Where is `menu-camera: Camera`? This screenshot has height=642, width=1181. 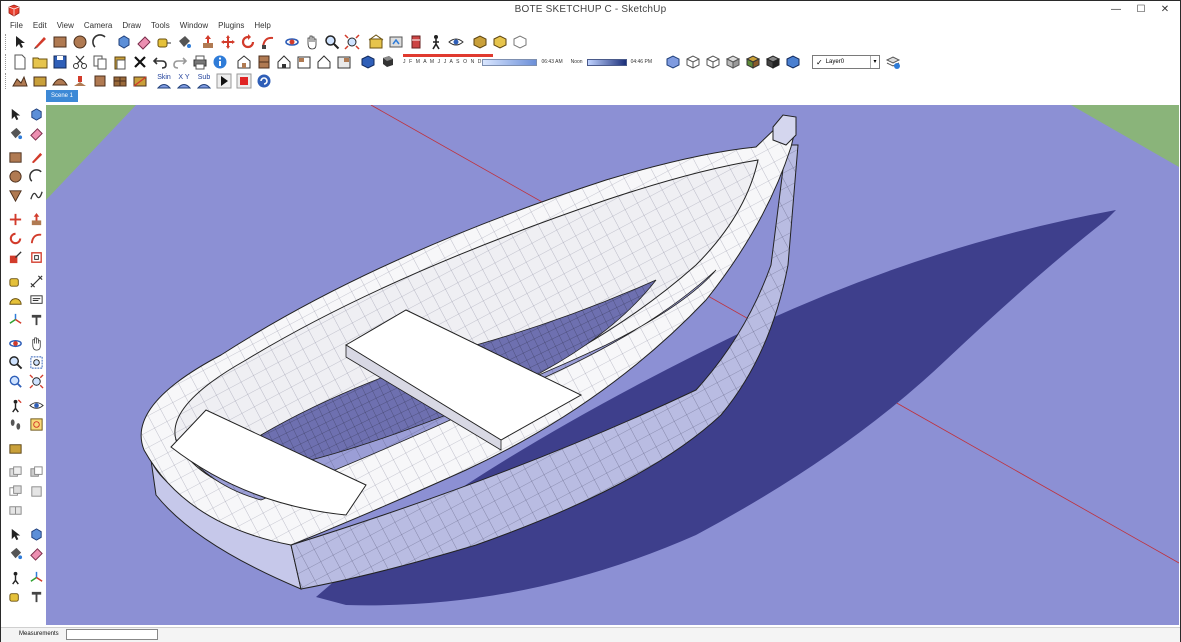 menu-camera: Camera is located at coordinates (98, 25).